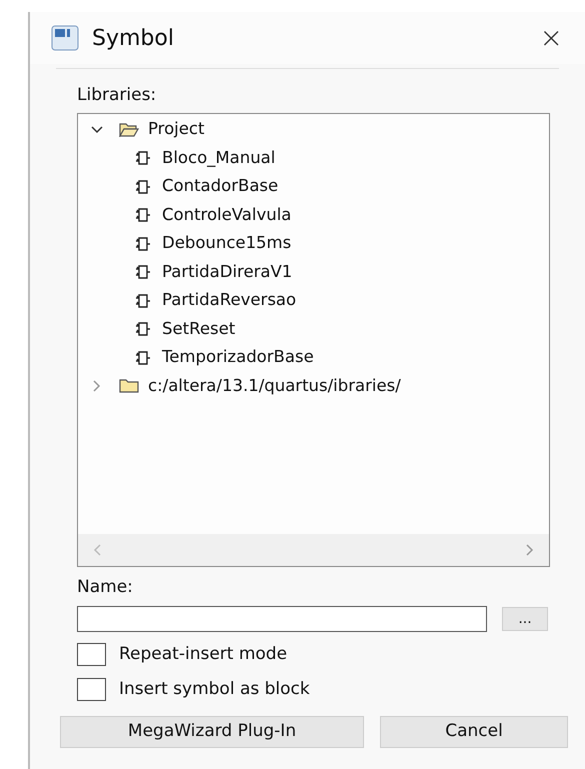 Image resolution: width=585 pixels, height=769 pixels. Describe the element at coordinates (129, 129) in the screenshot. I see `open-folder-icon` at that location.